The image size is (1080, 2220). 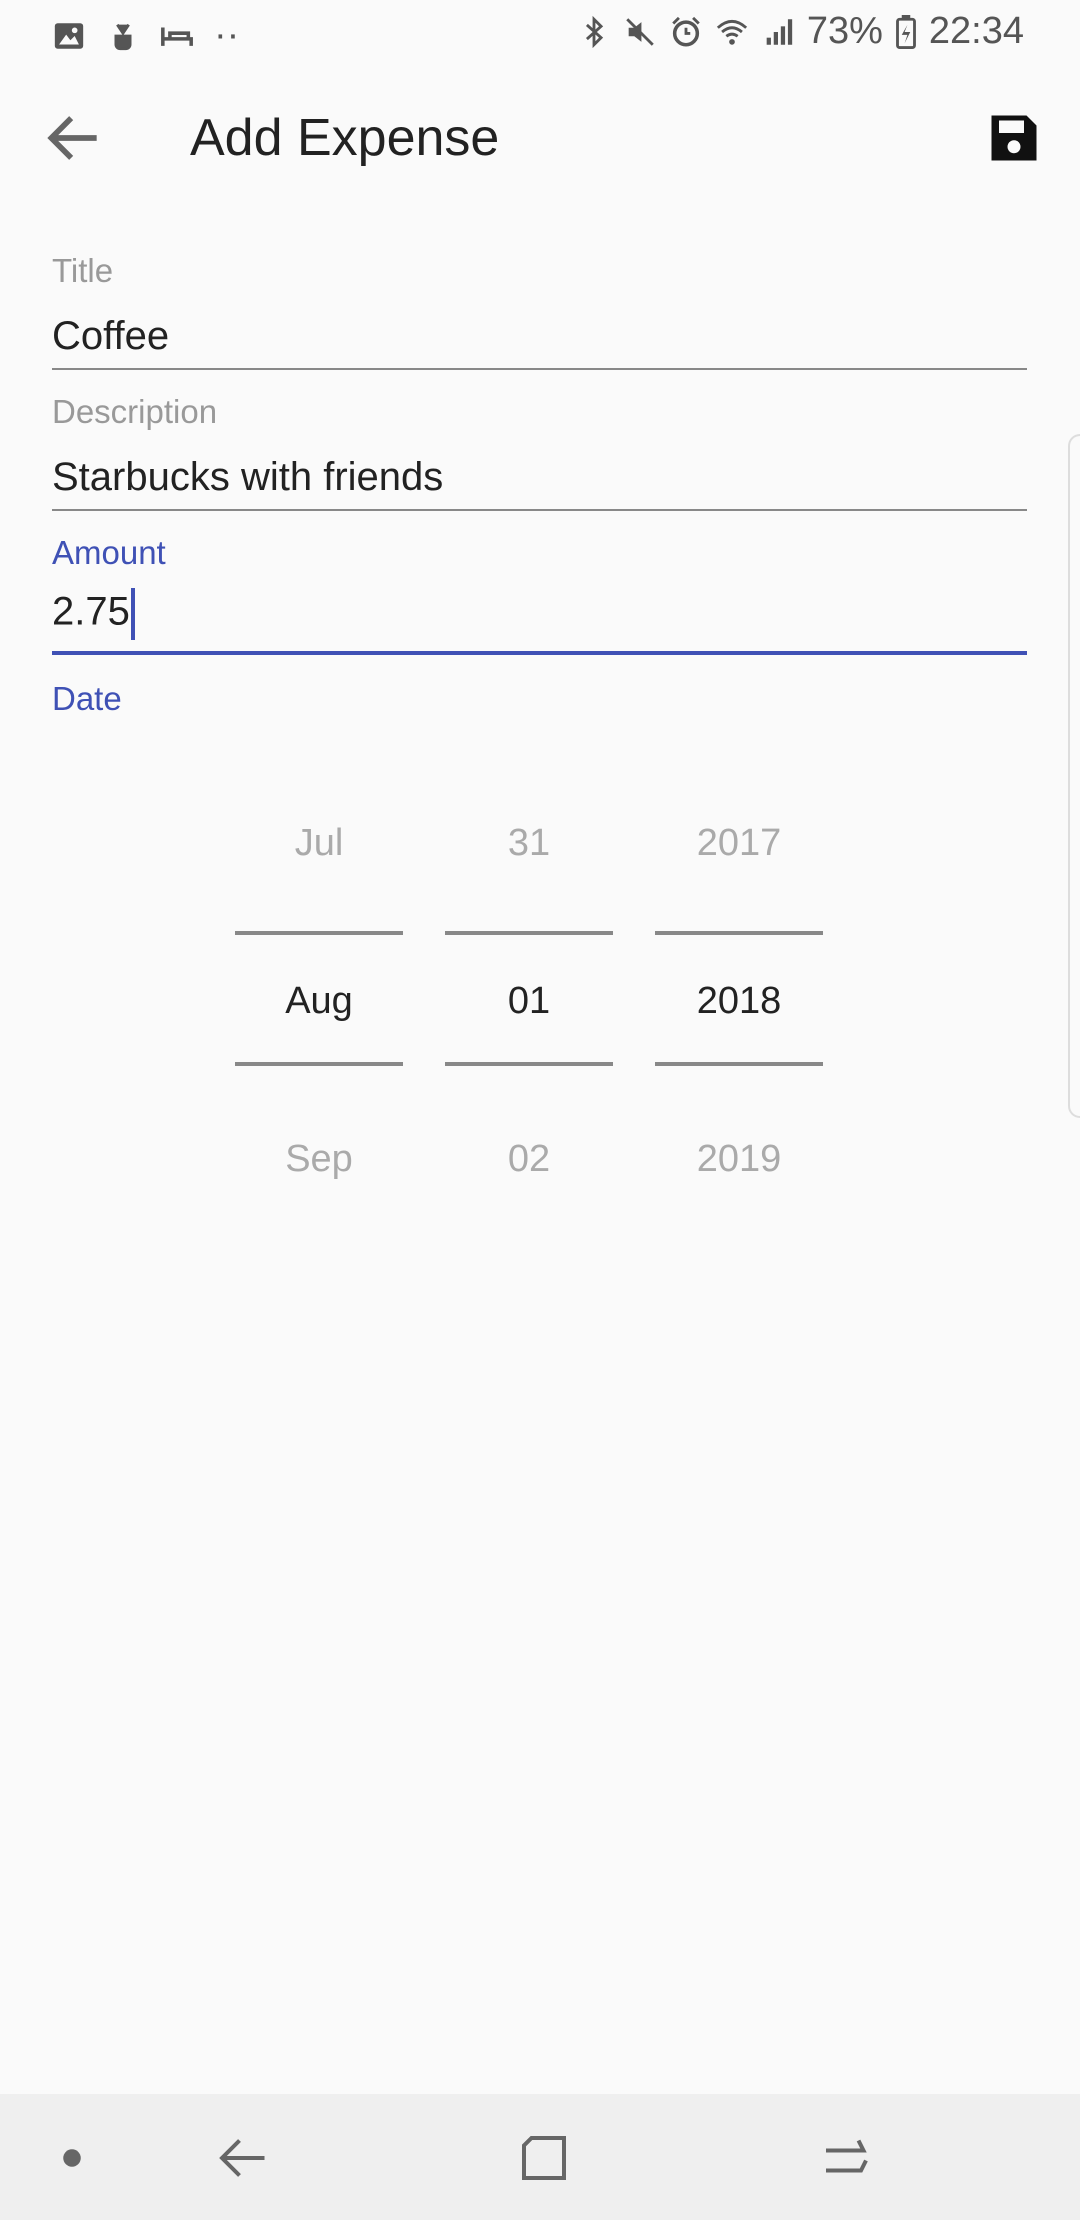 What do you see at coordinates (242, 2158) in the screenshot?
I see `nav-back-icon` at bounding box center [242, 2158].